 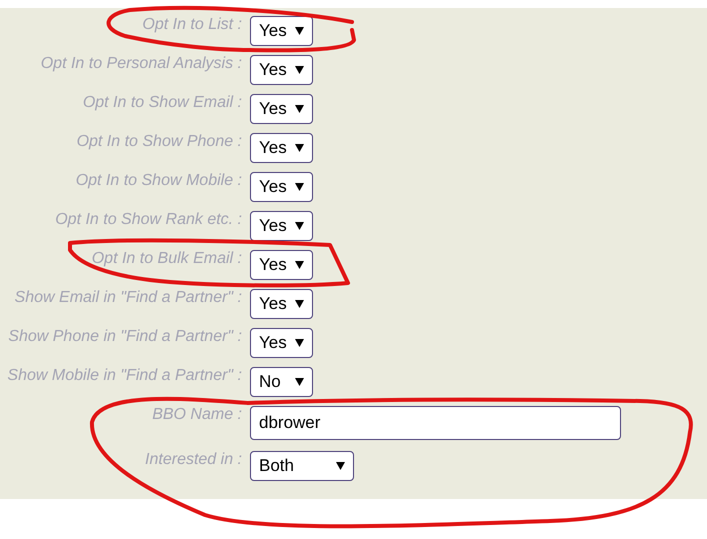 I want to click on field-label: Opt In to Bulk Email :, so click(x=167, y=259).